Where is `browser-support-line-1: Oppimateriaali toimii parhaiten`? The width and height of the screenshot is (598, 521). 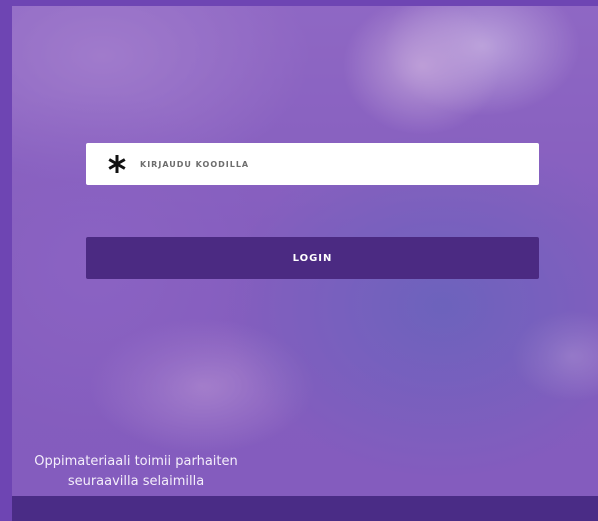
browser-support-line-1: Oppimateriaali toimii parhaiten is located at coordinates (136, 461).